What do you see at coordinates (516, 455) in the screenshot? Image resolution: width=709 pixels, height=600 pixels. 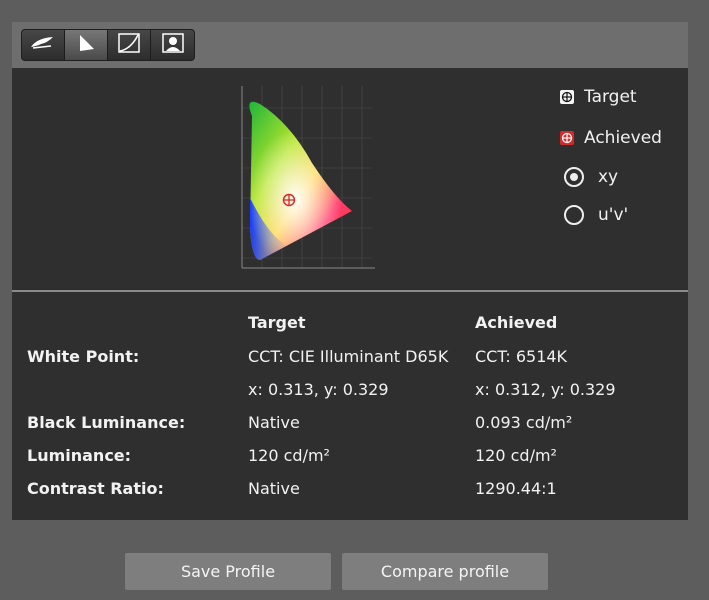 I see `row-achieved-value: 120 cd/m²` at bounding box center [516, 455].